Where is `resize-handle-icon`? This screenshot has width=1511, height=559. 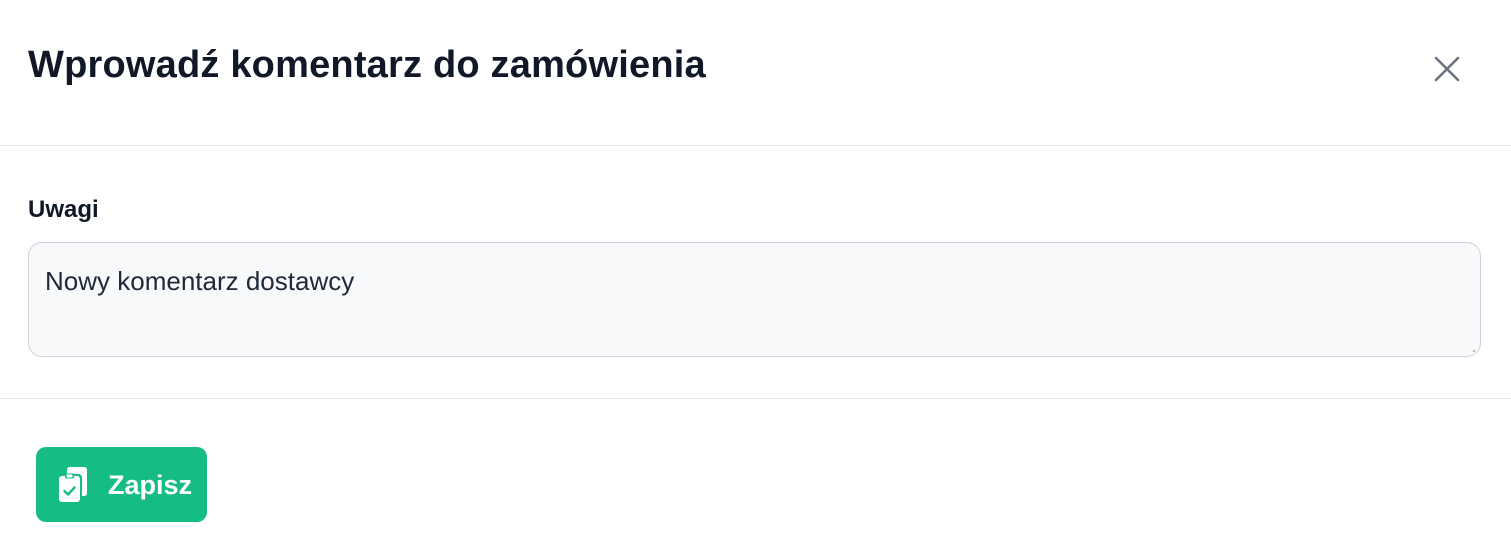 resize-handle-icon is located at coordinates (1472, 349).